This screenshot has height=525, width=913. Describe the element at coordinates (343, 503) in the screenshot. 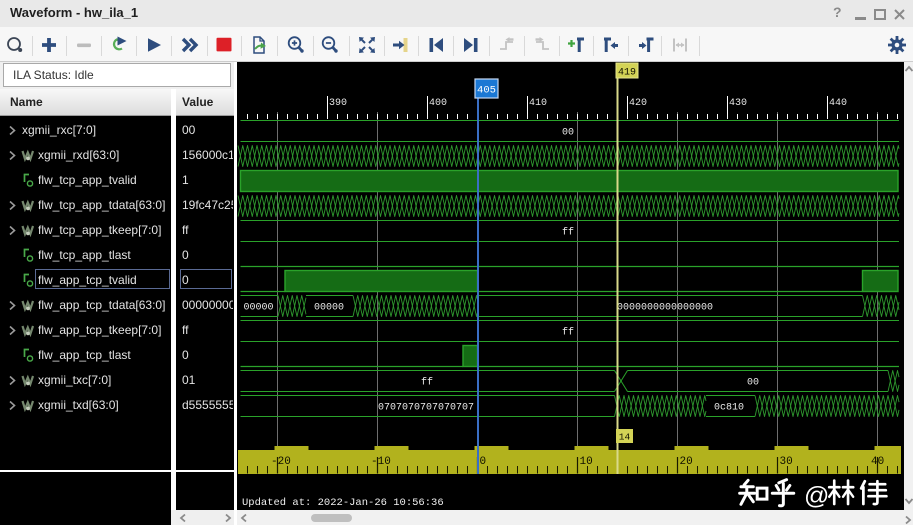

I see `svg-text:Updated at: 2022-Jan-26 10:56:: Updated at: 2022-Jan-26 10:56:36` at that location.